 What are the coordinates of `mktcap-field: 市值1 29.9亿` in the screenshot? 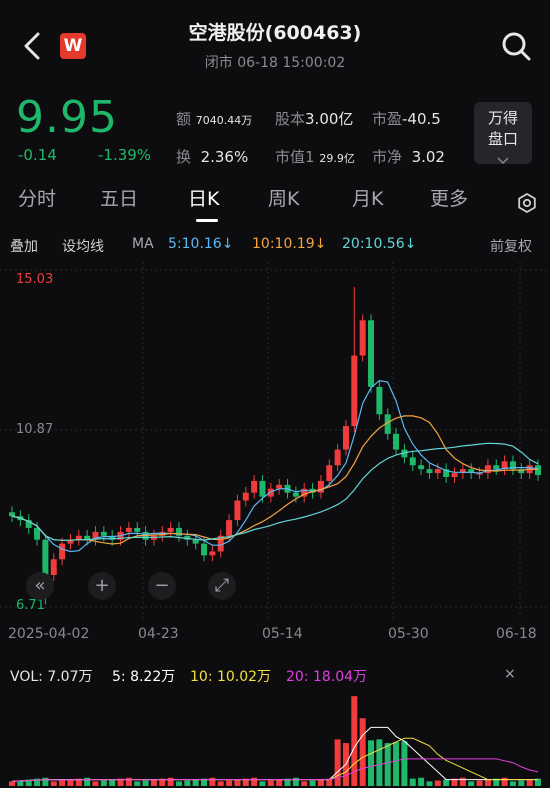 It's located at (315, 156).